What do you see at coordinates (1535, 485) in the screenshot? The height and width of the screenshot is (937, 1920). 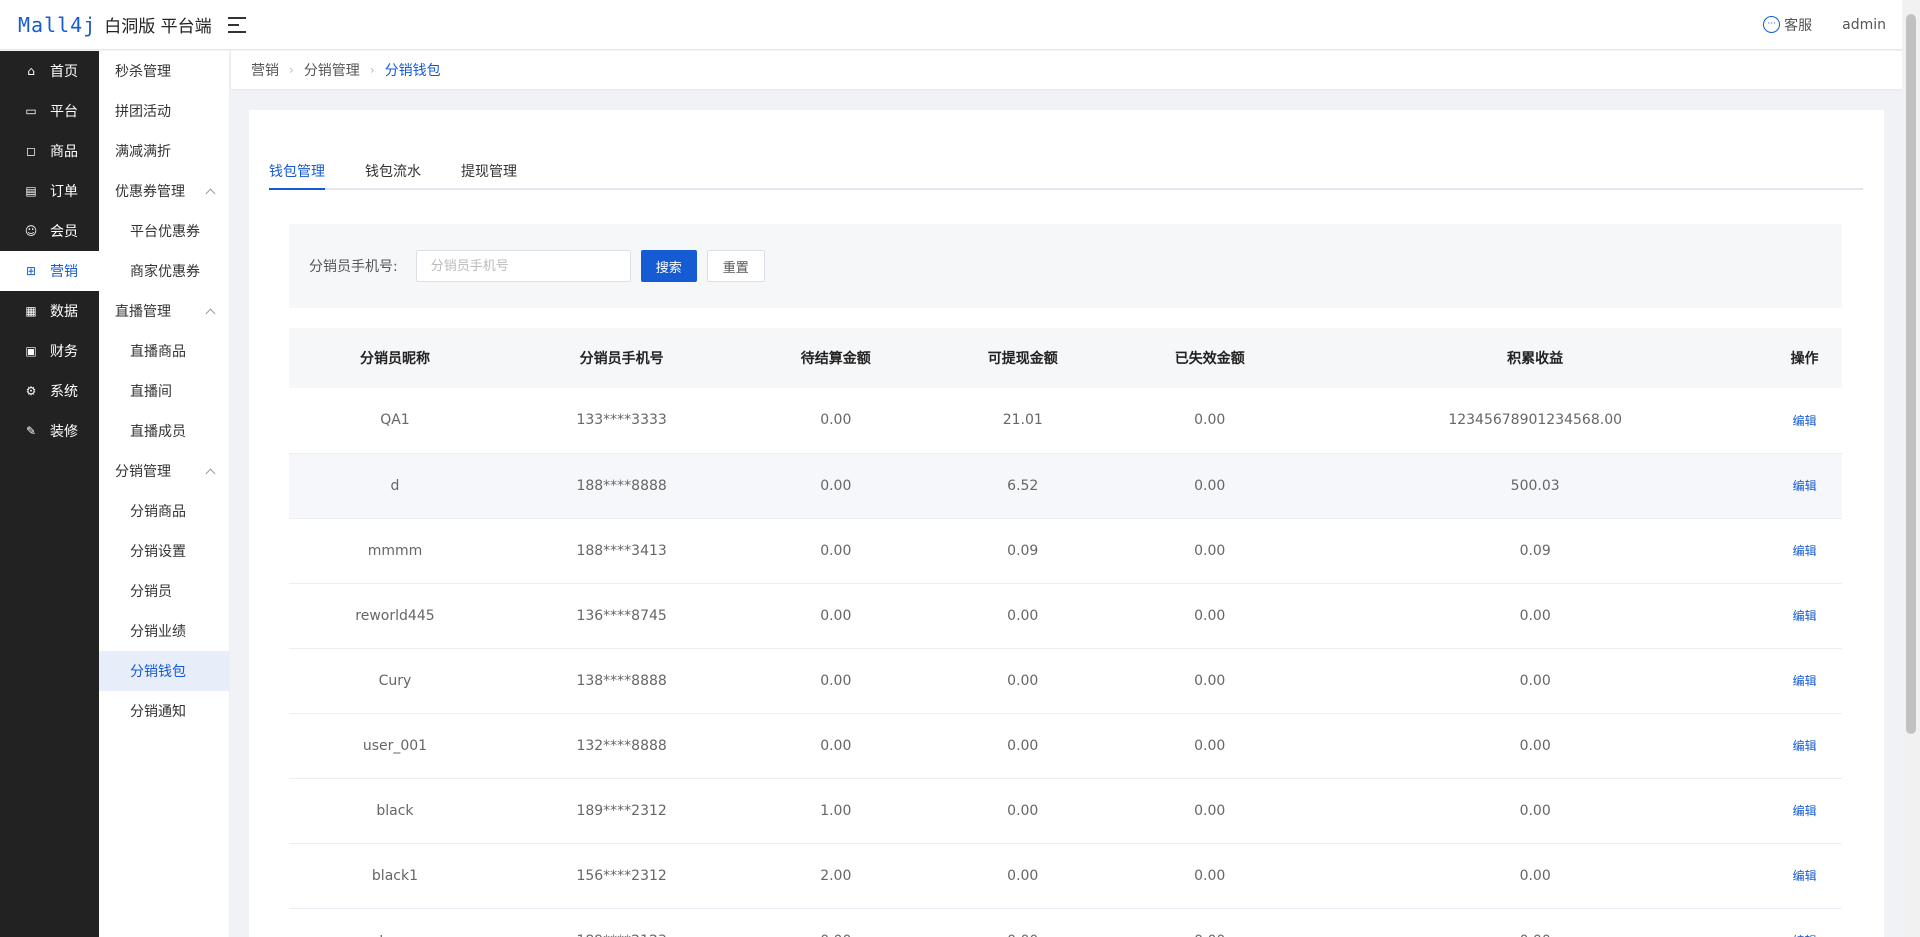 I see `table-cell: 500.03` at bounding box center [1535, 485].